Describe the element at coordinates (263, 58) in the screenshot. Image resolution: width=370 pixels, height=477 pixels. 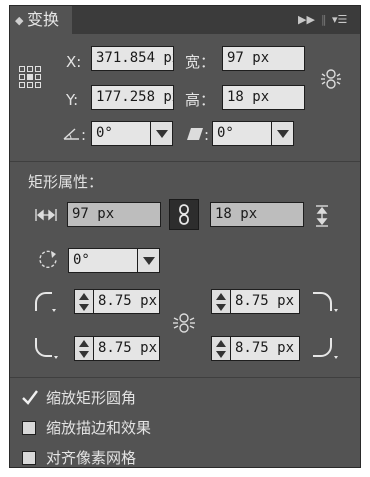
I see `width-input: 97 px` at that location.